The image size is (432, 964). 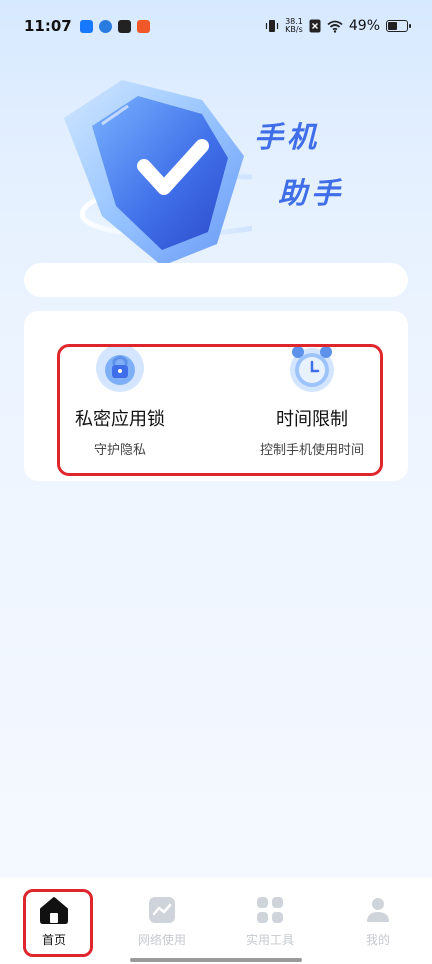 What do you see at coordinates (294, 29) in the screenshot?
I see `net-speed-unit: KB/s` at bounding box center [294, 29].